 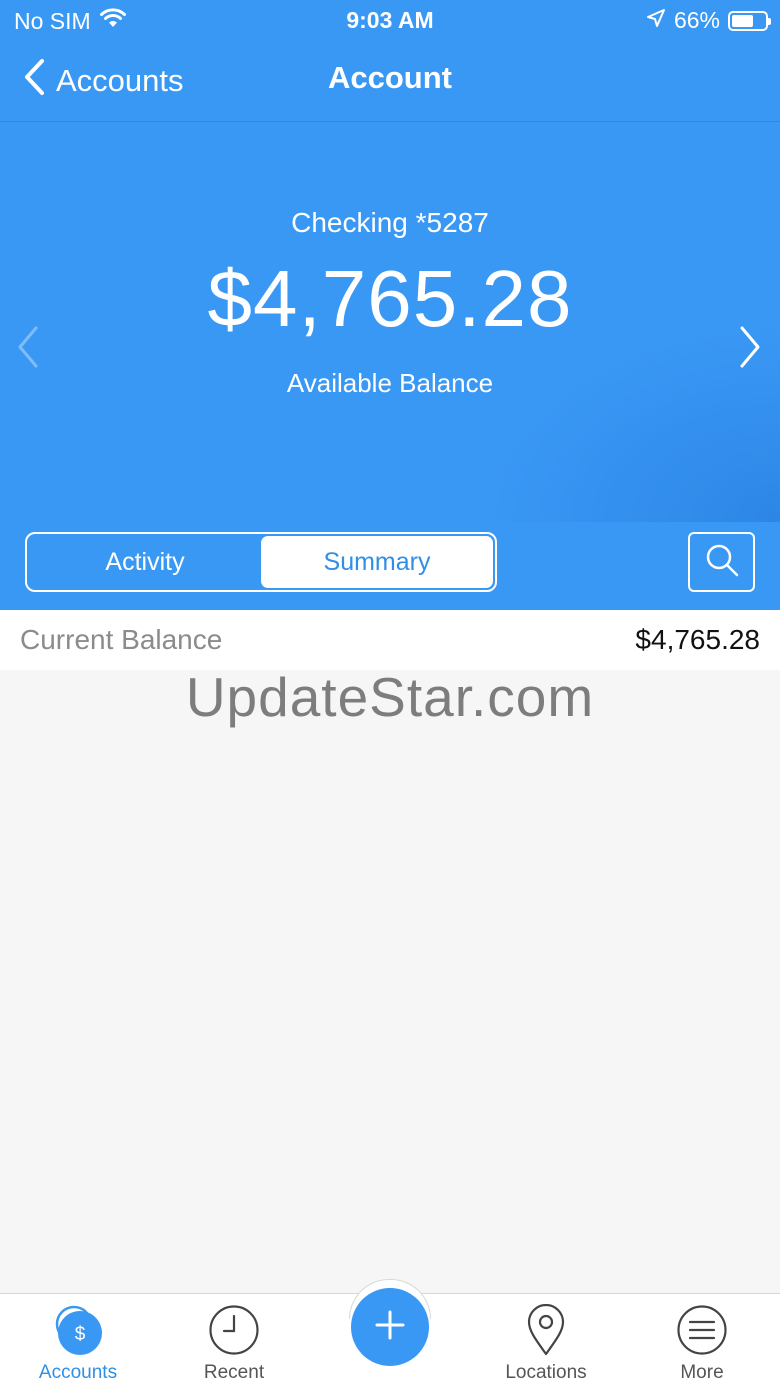 I want to click on tab-recent-label: Recent, so click(x=234, y=1372).